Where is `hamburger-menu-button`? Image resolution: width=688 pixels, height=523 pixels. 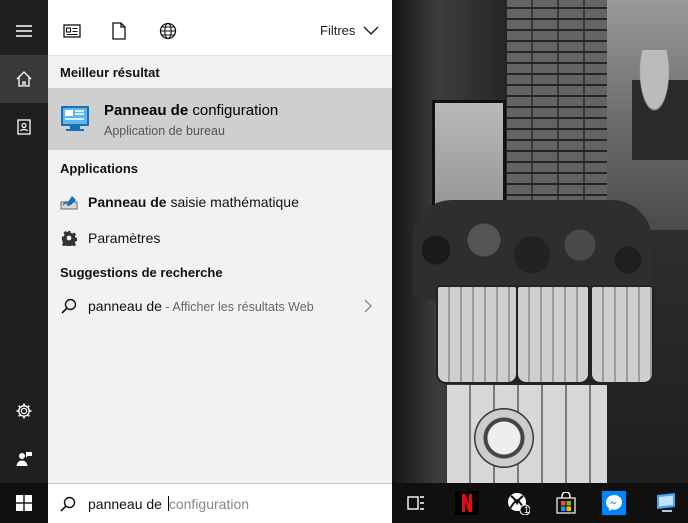 hamburger-menu-button is located at coordinates (24, 31).